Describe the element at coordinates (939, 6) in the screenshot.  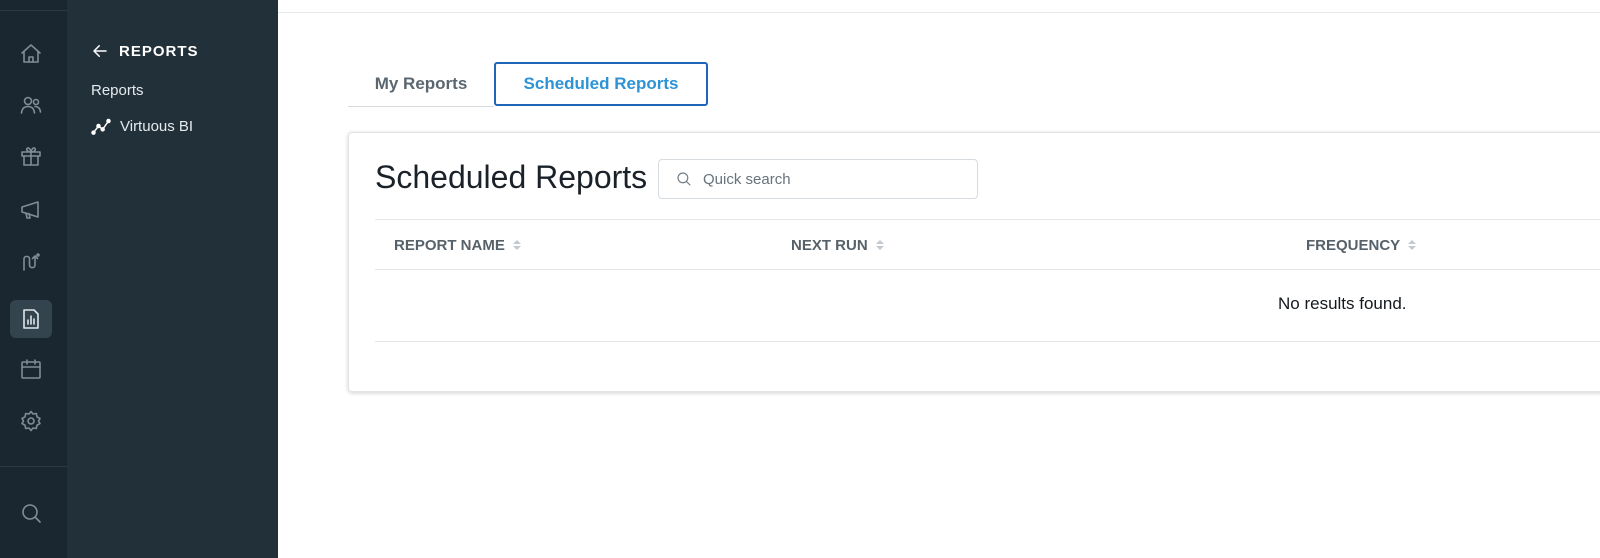
I see `top-bar` at that location.